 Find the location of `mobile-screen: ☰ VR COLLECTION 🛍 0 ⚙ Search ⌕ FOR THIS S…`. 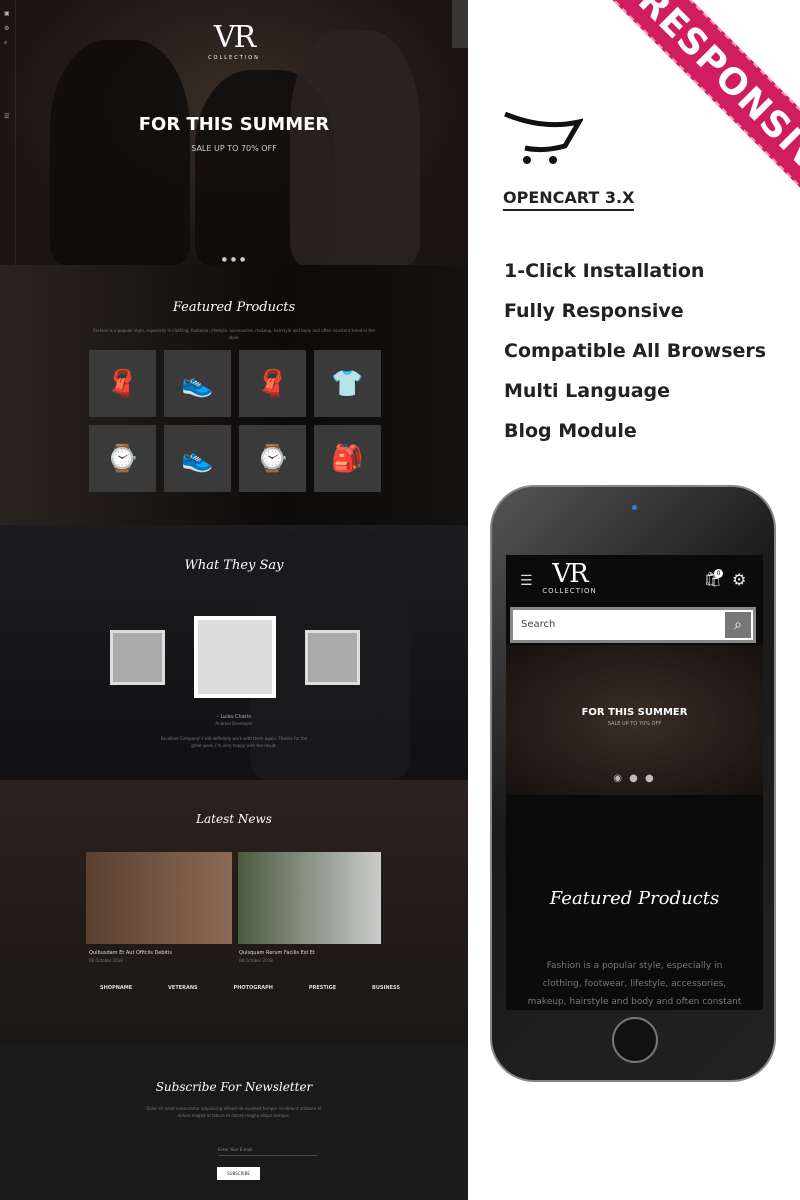

mobile-screen: ☰ VR COLLECTION 🛍 0 ⚙ Search ⌕ FOR THIS S… is located at coordinates (634, 782).